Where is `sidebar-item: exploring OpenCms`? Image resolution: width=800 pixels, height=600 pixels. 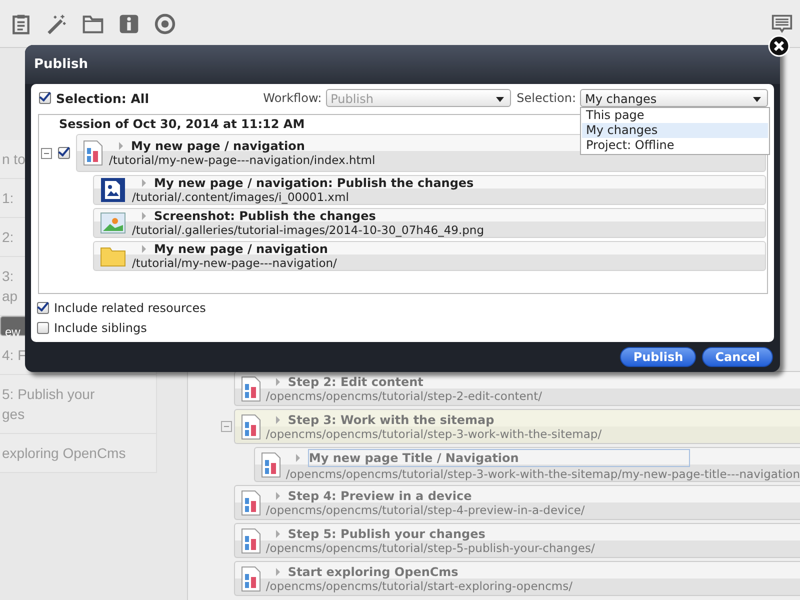
sidebar-item: exploring OpenCms is located at coordinates (78, 453).